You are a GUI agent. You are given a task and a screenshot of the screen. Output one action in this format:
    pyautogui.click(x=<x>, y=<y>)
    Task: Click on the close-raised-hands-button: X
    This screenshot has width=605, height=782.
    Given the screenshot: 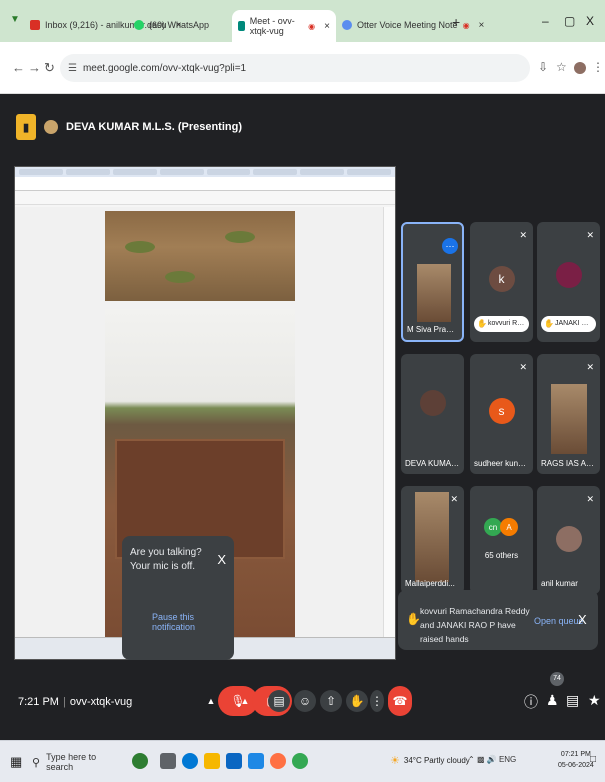 What is the action you would take?
    pyautogui.click(x=582, y=619)
    